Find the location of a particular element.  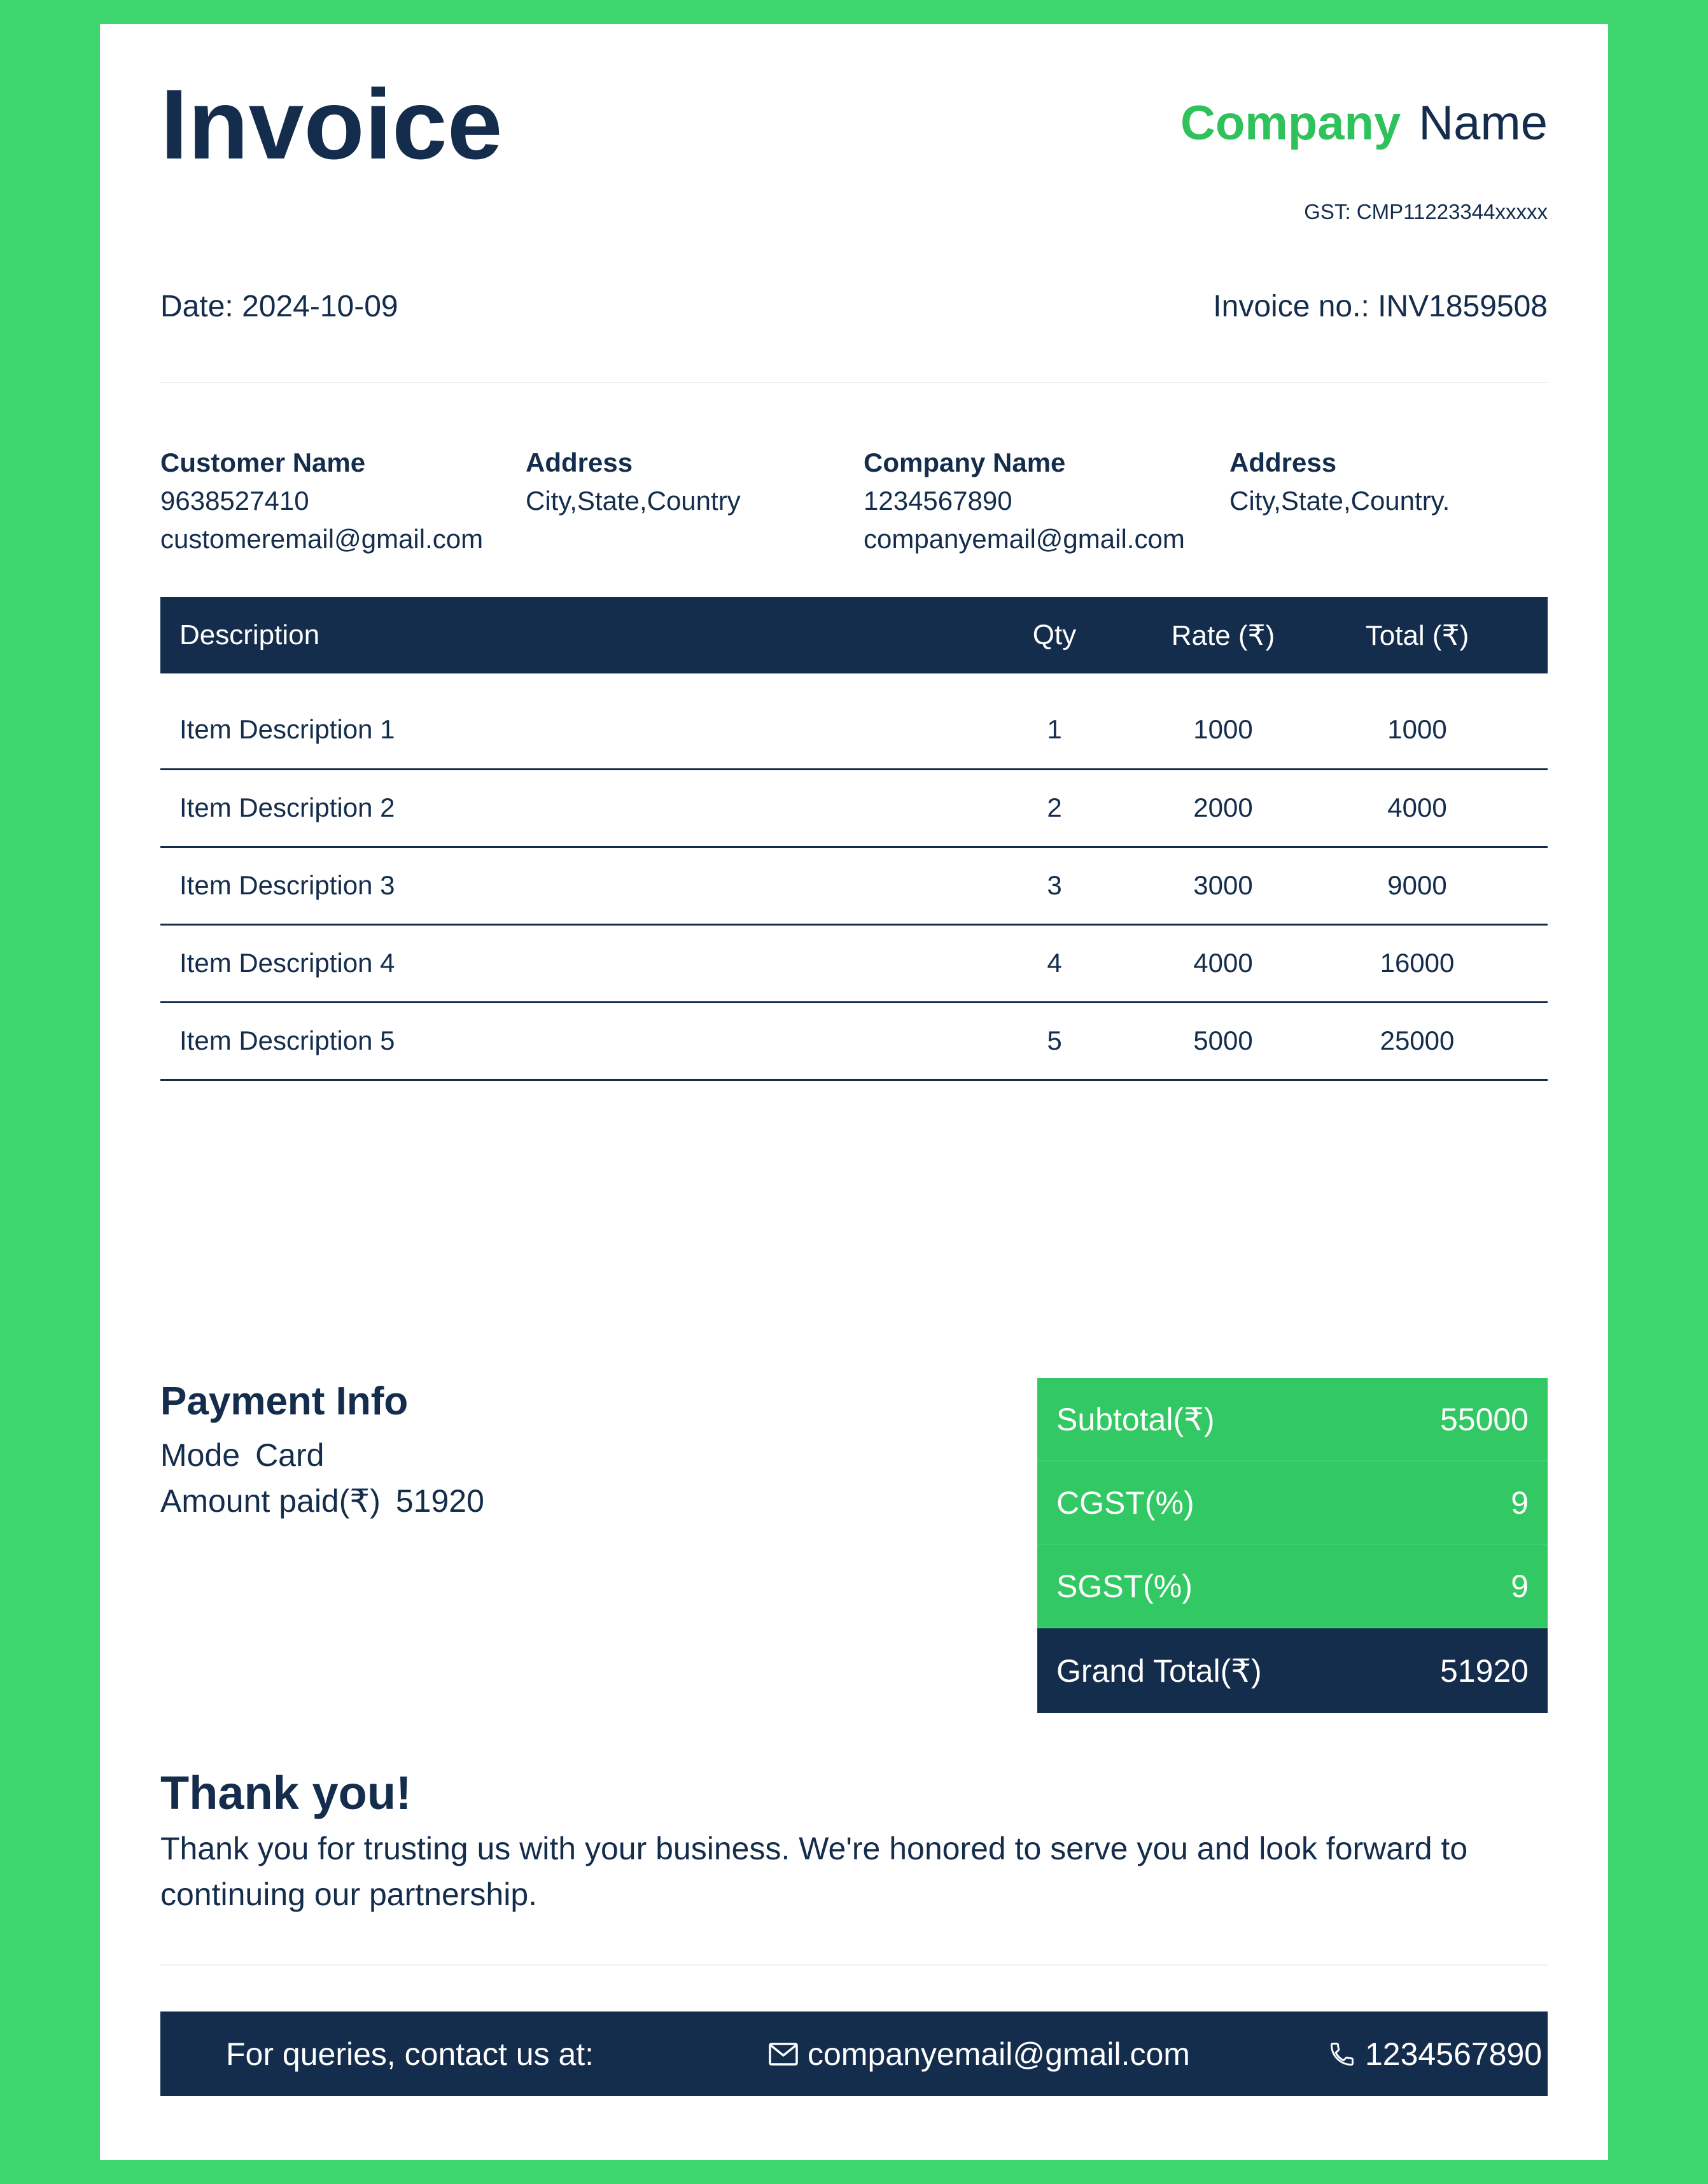

footer-phone-text: 1234567890 is located at coordinates (1454, 2054).